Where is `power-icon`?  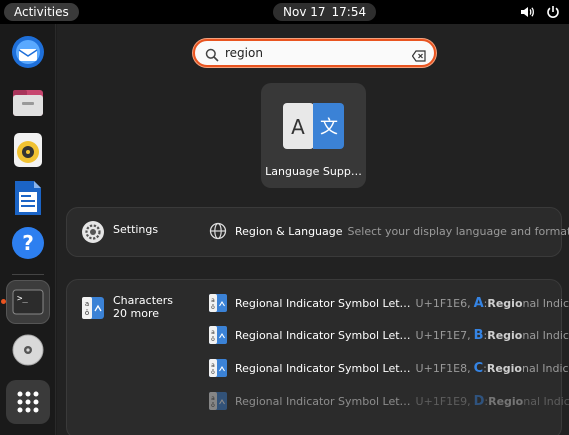
power-icon is located at coordinates (553, 12).